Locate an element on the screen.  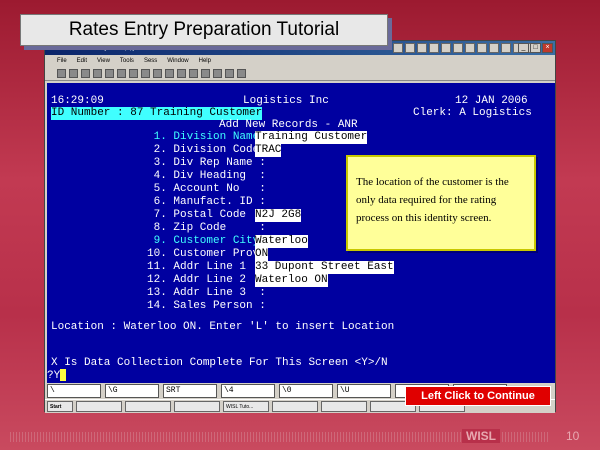
field-label: 7. Postal Code : is located at coordinates (206, 215).